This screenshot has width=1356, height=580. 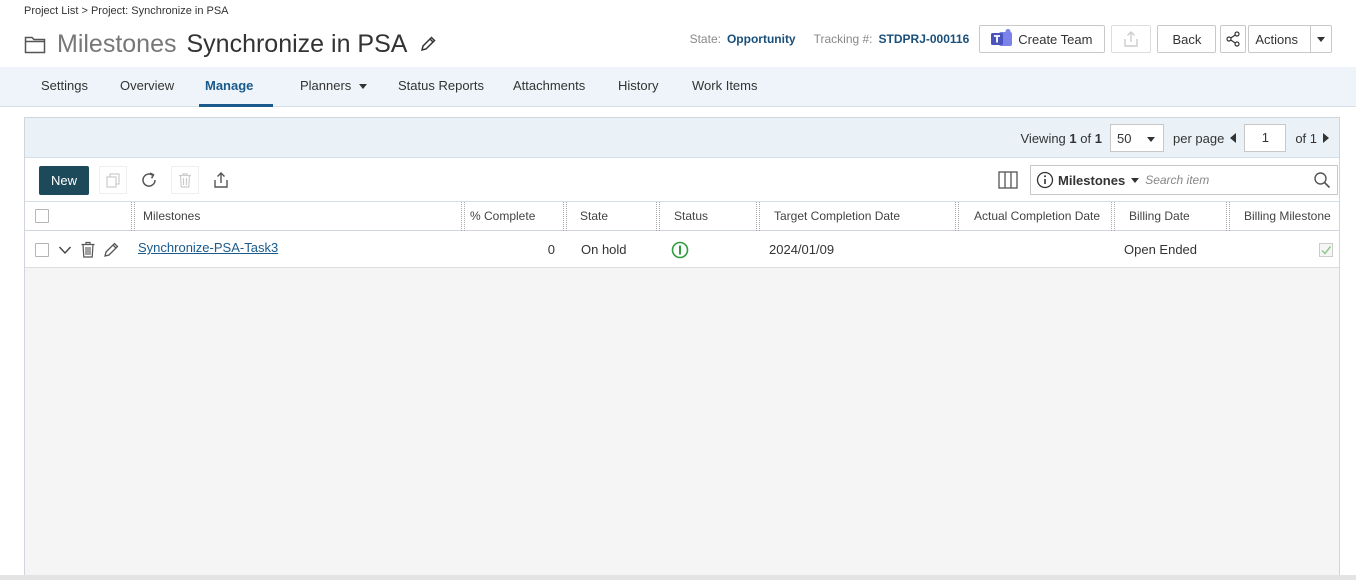 I want to click on column-header-actual-date: Actual Completion Date, so click(x=1037, y=216).